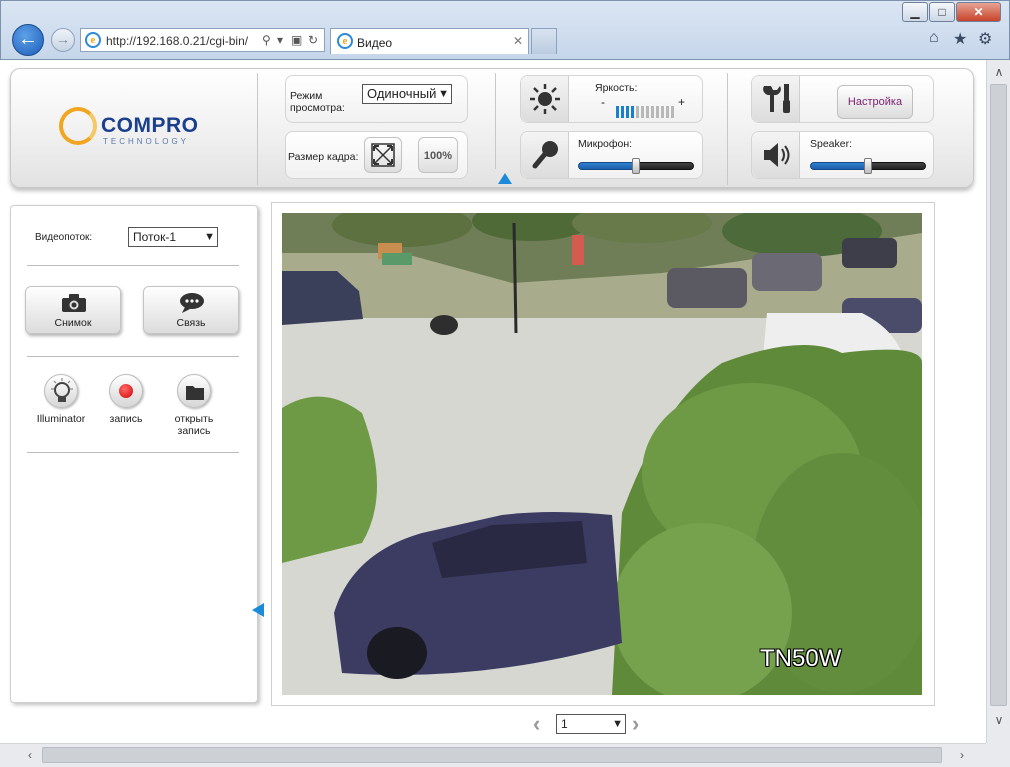 Image resolution: width=1010 pixels, height=767 pixels. I want to click on settings-button: Настройка, so click(875, 102).